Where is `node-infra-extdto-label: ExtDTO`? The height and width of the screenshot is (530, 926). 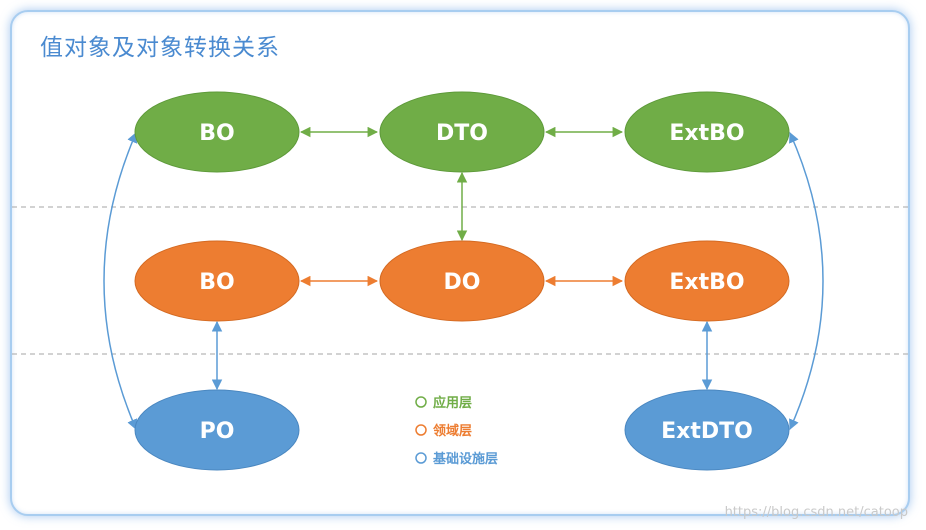 node-infra-extdto-label: ExtDTO is located at coordinates (707, 431).